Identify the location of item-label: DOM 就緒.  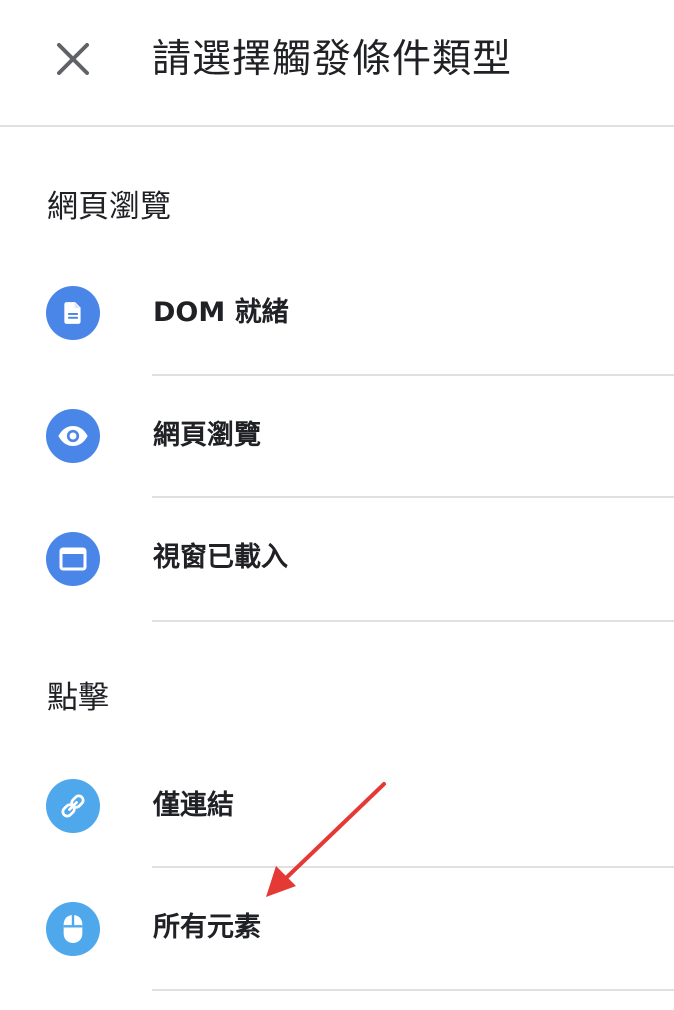
(221, 312).